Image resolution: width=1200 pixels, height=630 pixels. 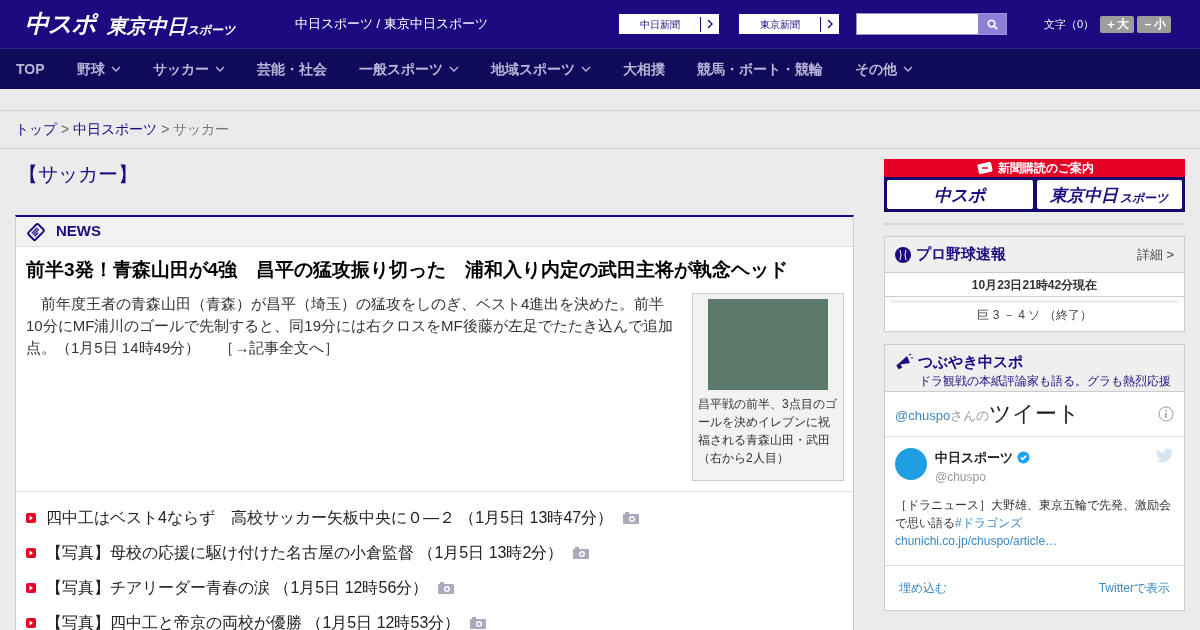 I want to click on news-link: 【写真】チアリーダー青春の涙 （1月5日 12時56分）, so click(x=237, y=588).